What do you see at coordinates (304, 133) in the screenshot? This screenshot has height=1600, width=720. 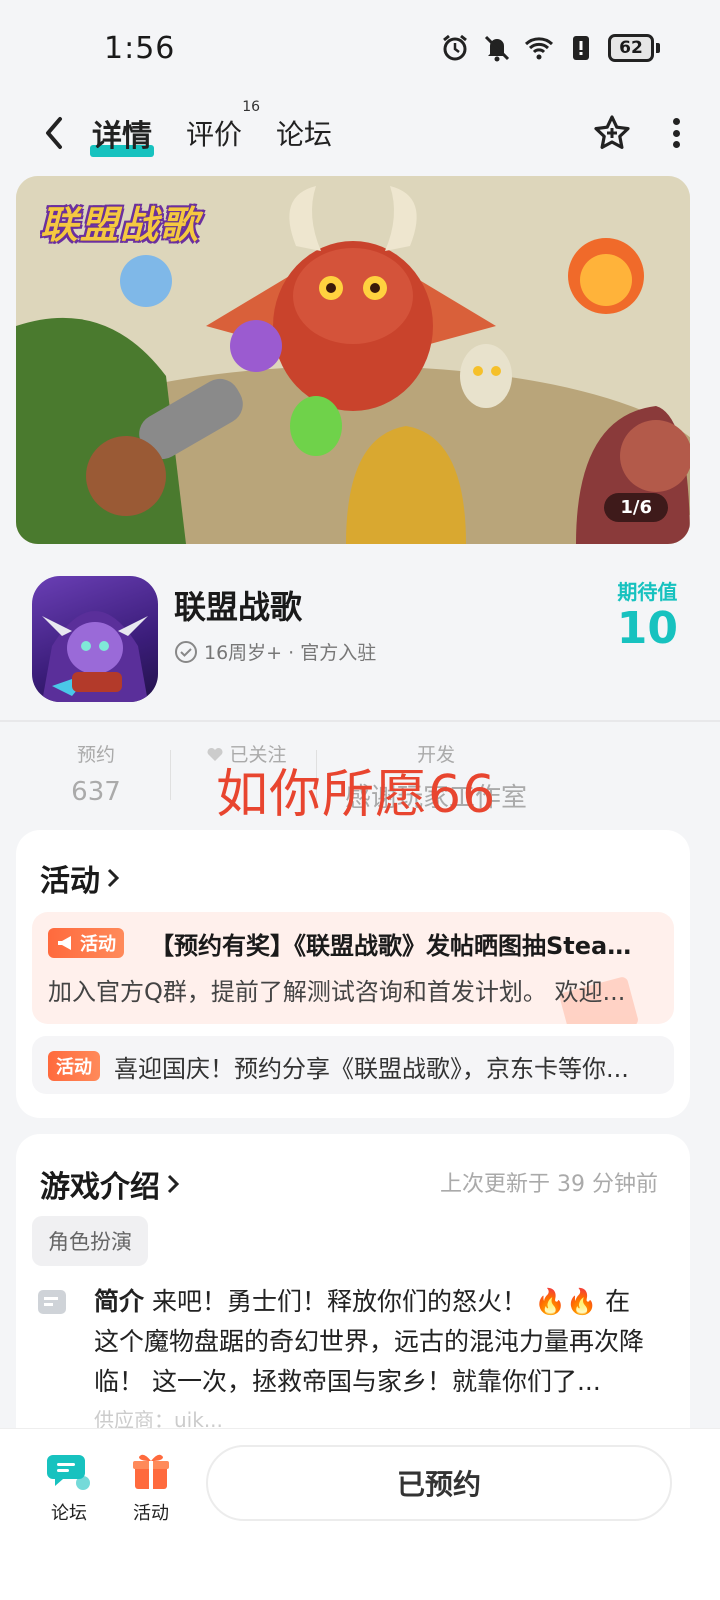 I see `tab-forum: 论坛` at bounding box center [304, 133].